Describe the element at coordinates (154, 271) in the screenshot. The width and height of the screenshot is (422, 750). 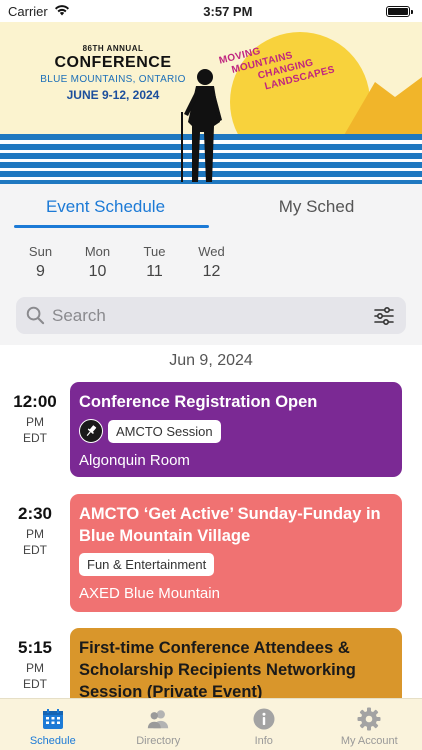
I see `day-number: 11` at that location.